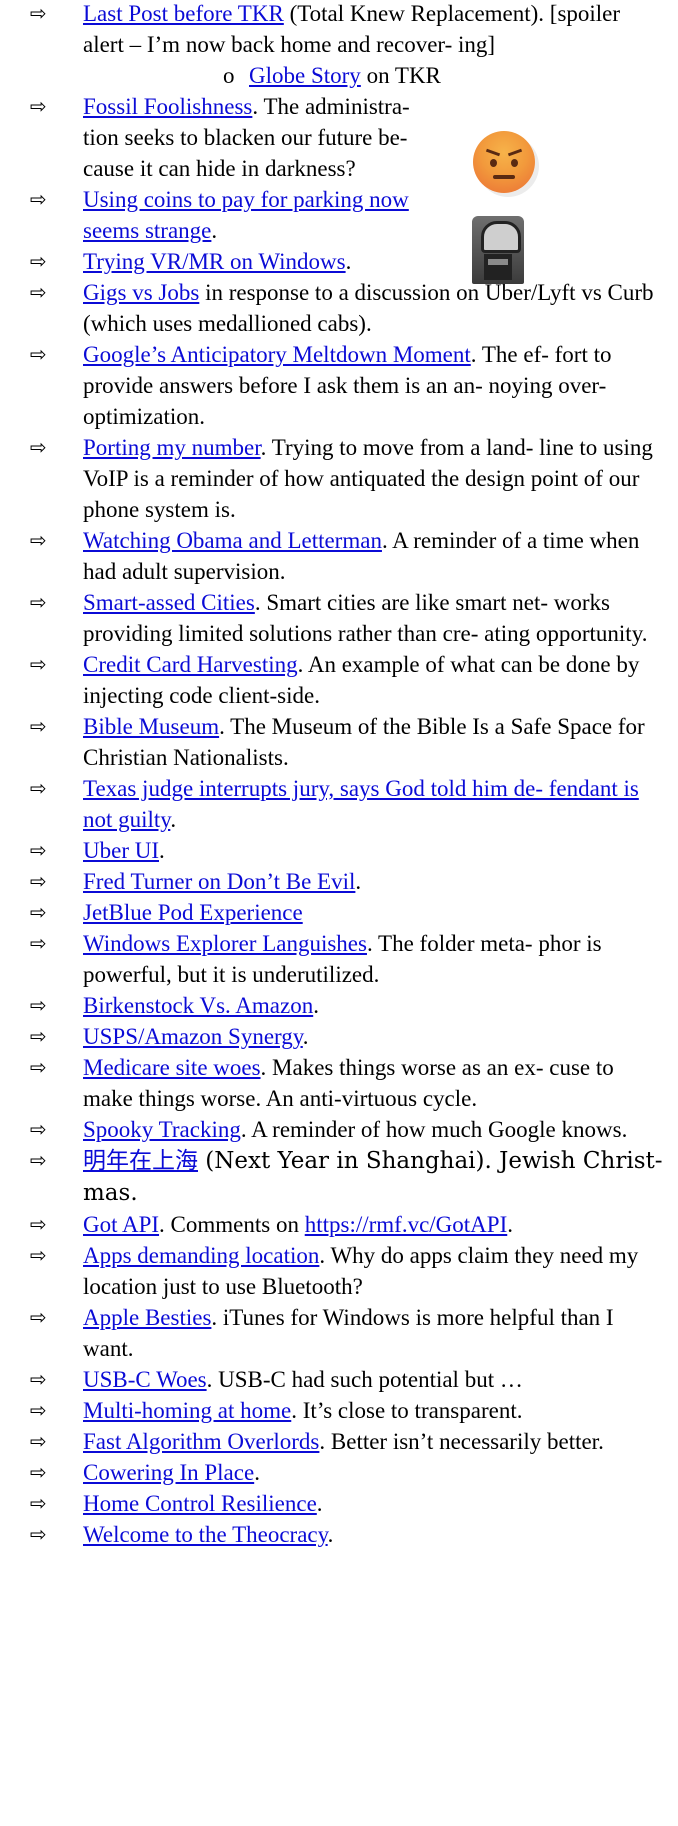  What do you see at coordinates (504, 177) in the screenshot?
I see `mouth` at bounding box center [504, 177].